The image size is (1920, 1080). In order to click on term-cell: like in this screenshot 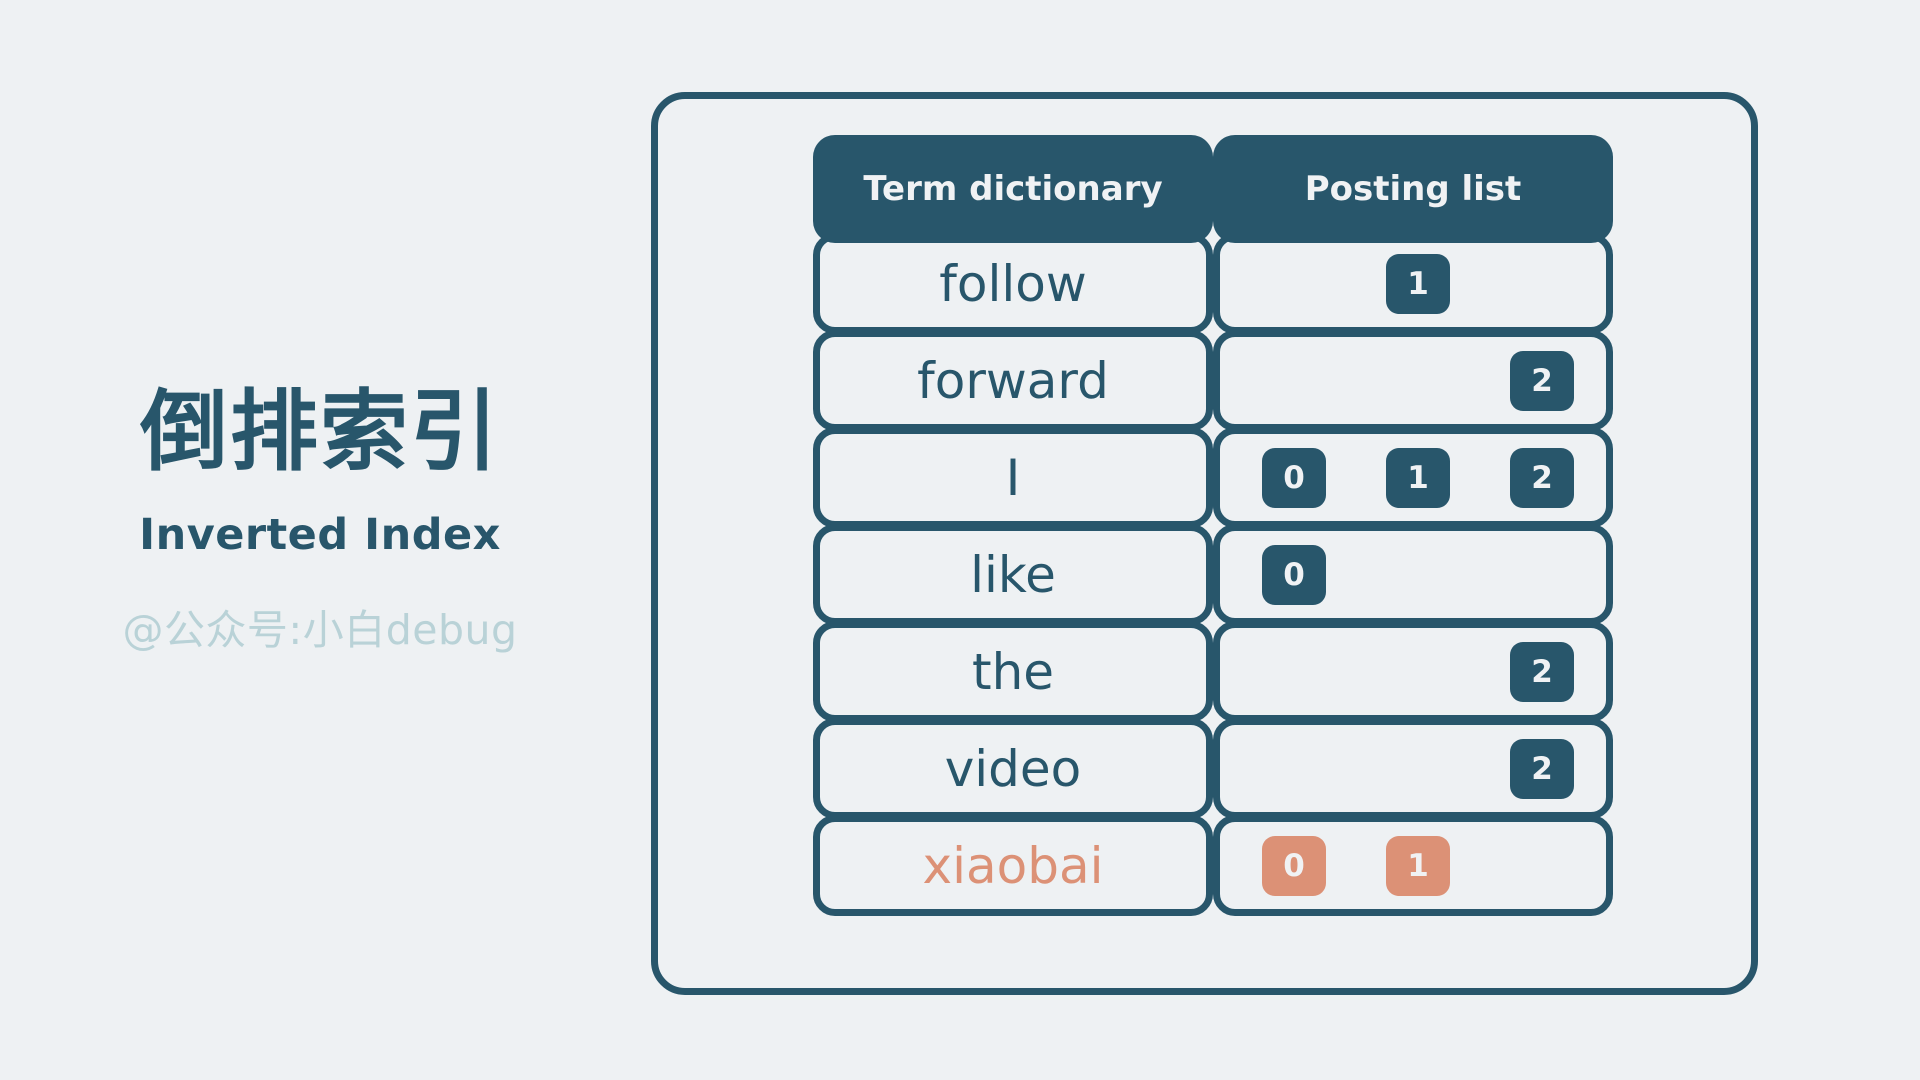, I will do `click(1013, 574)`.